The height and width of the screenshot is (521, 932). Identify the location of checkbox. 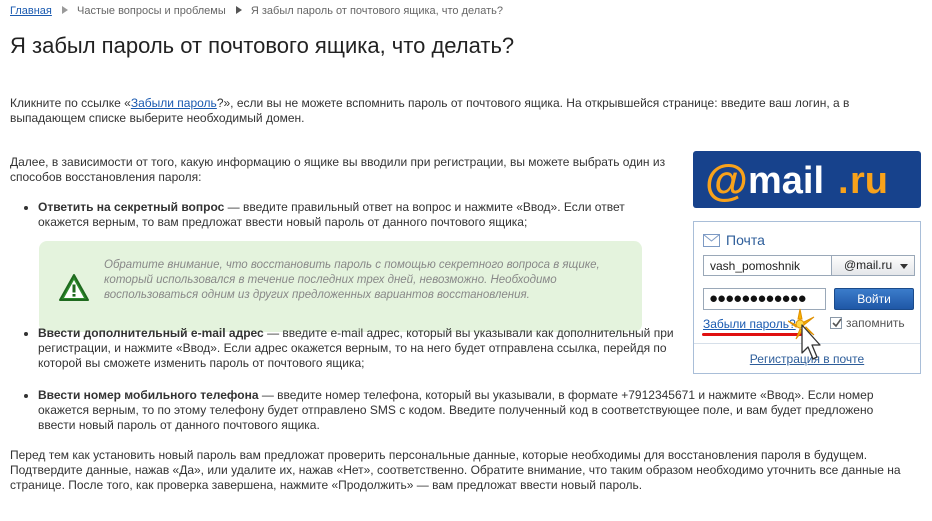
(836, 323).